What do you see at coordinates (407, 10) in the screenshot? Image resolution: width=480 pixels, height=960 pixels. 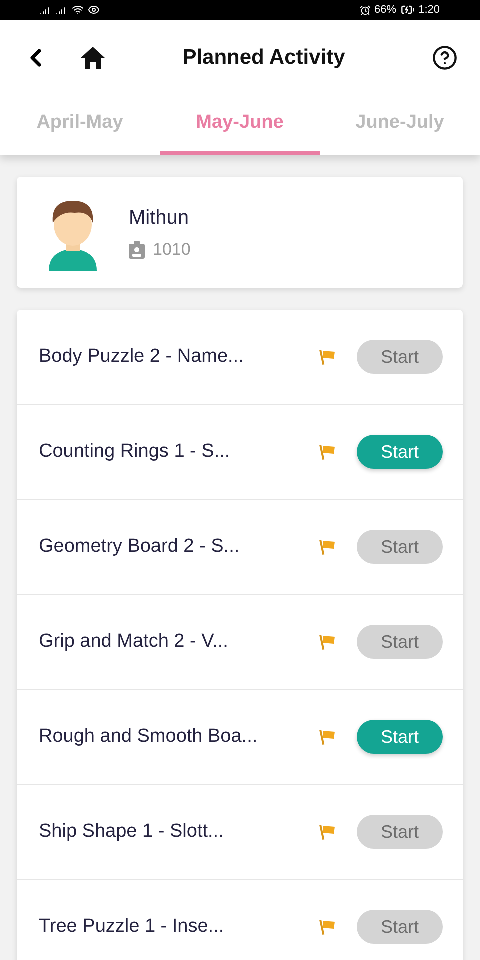 I see `battery-icon` at bounding box center [407, 10].